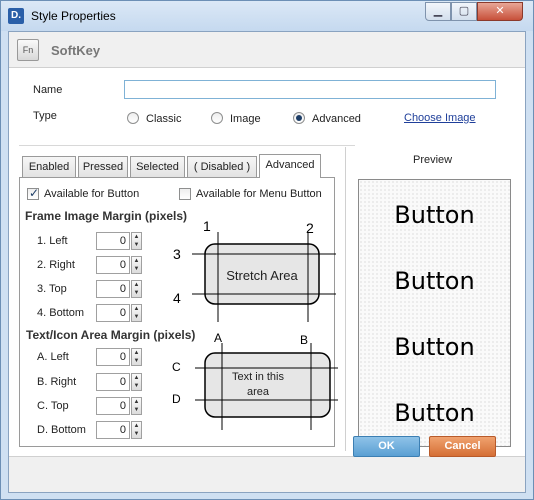  I want to click on text-left-spinner: ▲ ▼, so click(136, 357).